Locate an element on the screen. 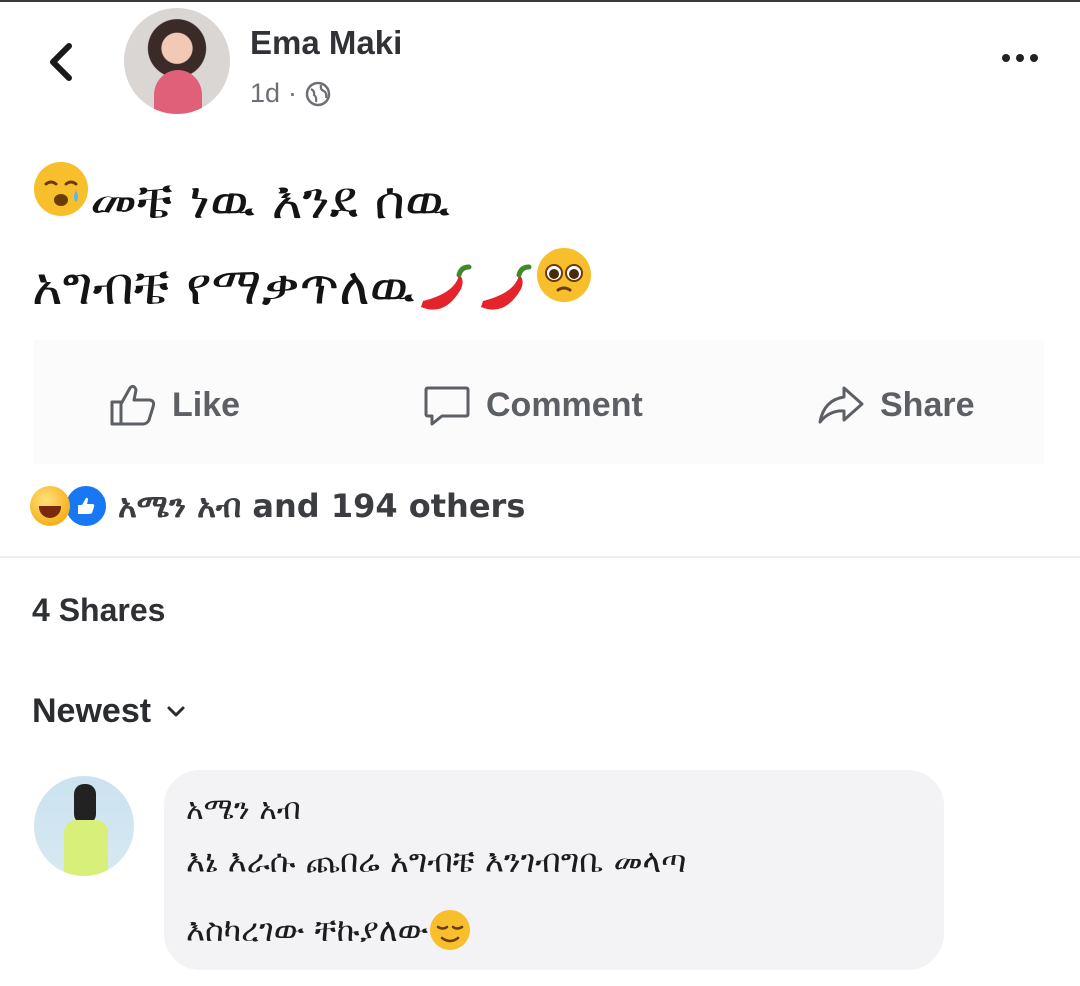 Image resolution: width=1080 pixels, height=986 pixels. author-avatar is located at coordinates (177, 61).